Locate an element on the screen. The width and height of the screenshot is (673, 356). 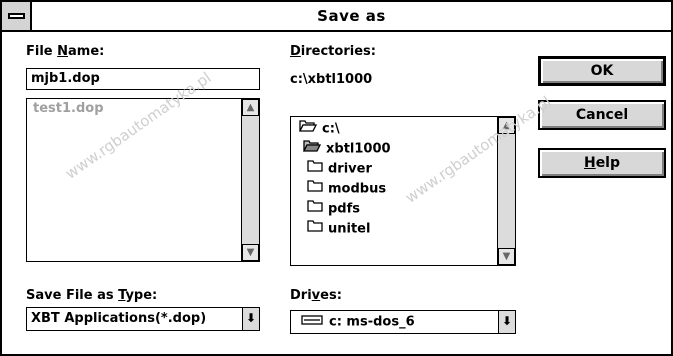
directory-list-scrollbar: ▲ ▼ is located at coordinates (506, 191).